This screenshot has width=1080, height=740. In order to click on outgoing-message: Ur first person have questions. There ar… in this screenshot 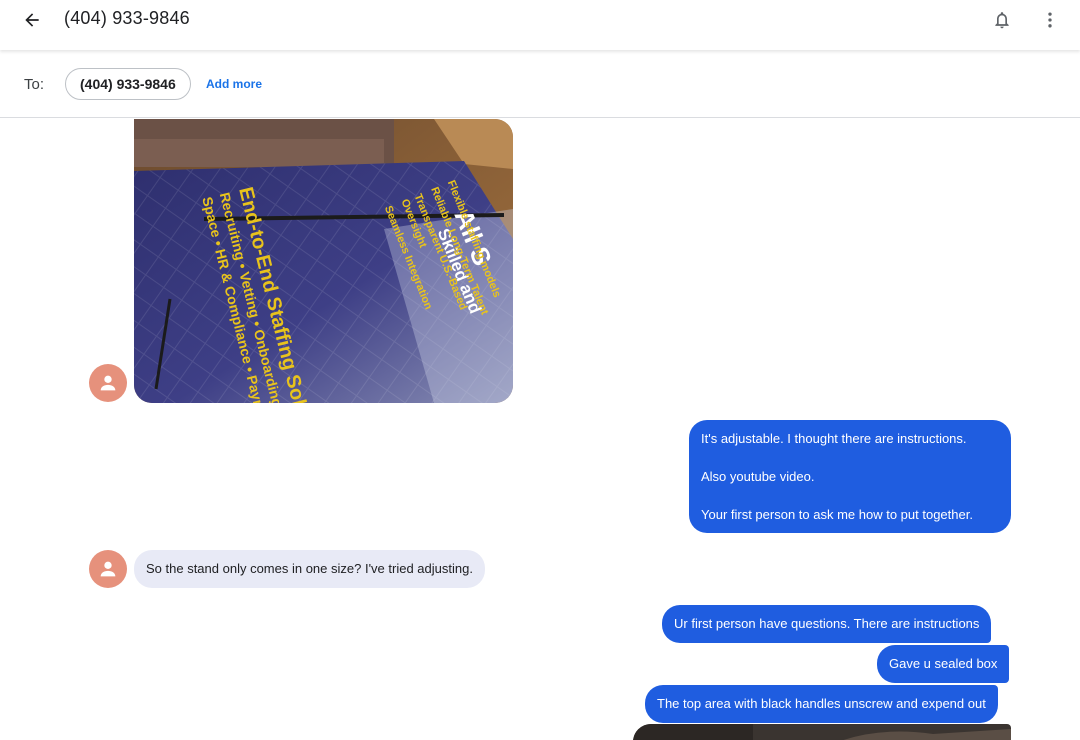, I will do `click(827, 624)`.